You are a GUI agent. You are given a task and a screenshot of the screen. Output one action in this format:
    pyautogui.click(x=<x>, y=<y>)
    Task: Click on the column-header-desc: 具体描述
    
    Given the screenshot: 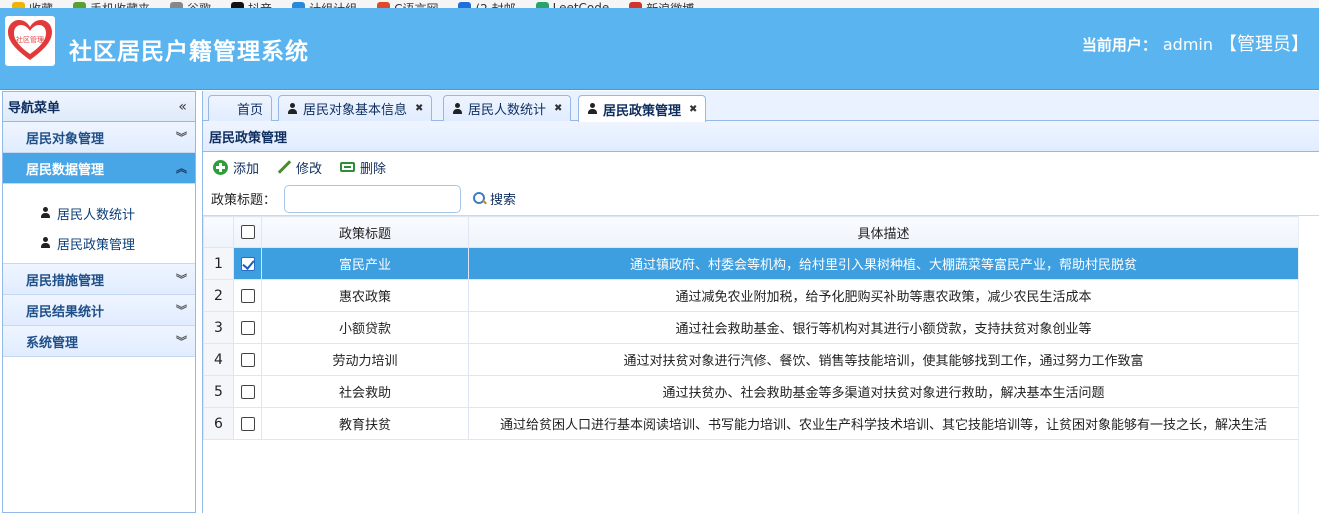 What is the action you would take?
    pyautogui.click(x=883, y=232)
    